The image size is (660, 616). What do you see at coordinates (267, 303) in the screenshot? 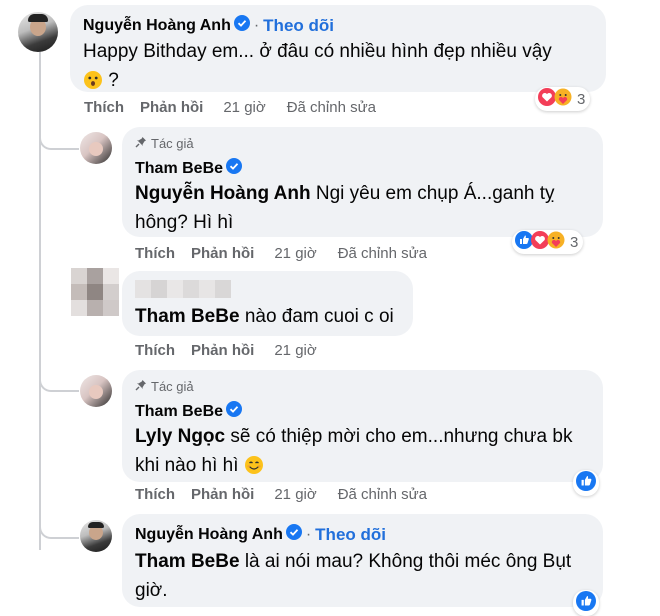
I see `comment-bubble: Tham BeBe nào đam cuoi c oi` at bounding box center [267, 303].